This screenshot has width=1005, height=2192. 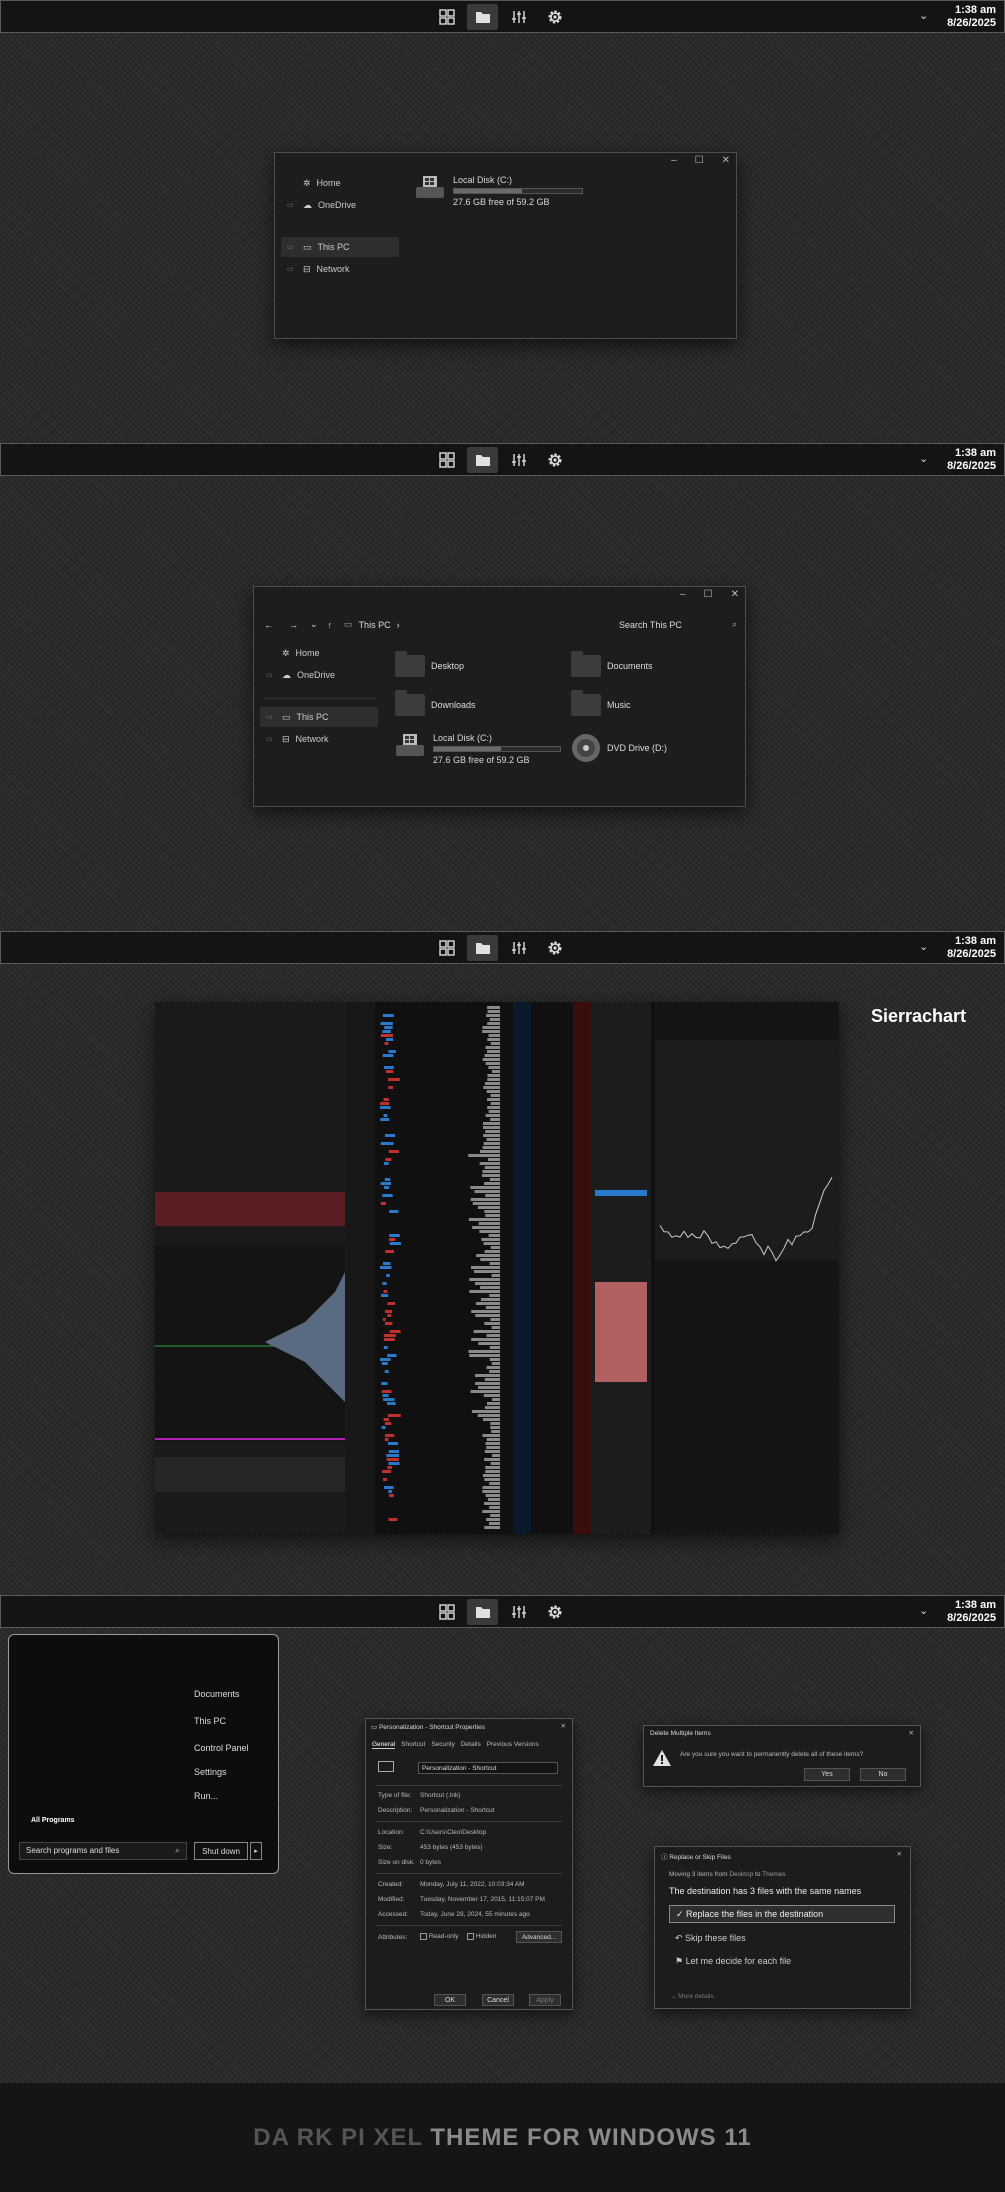 I want to click on hidden-checkbox: Hidden, so click(x=481, y=1936).